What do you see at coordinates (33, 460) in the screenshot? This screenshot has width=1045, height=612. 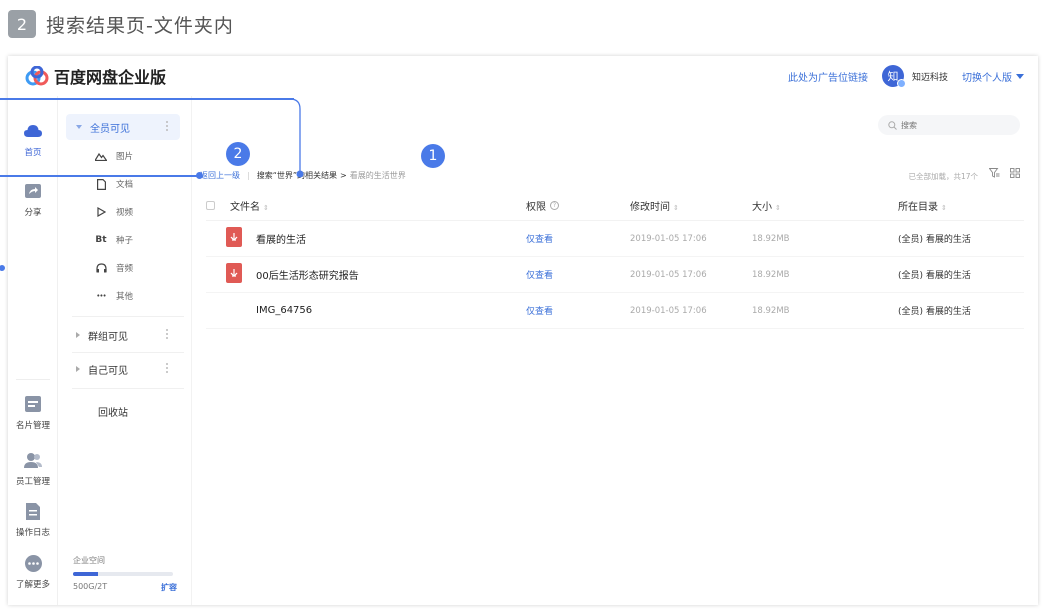 I see `staff-icon` at bounding box center [33, 460].